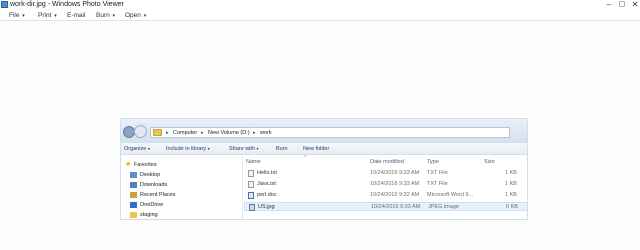 The image size is (640, 250). What do you see at coordinates (188, 149) in the screenshot?
I see `include-in-library-label: Include in library ▾` at bounding box center [188, 149].